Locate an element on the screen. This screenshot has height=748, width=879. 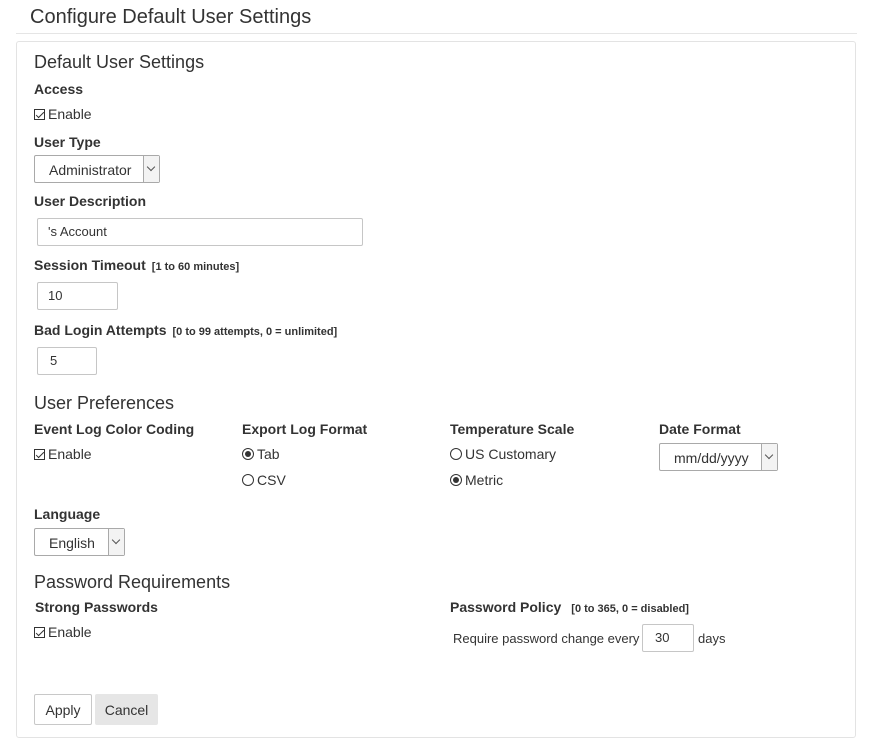
session-timeout-hint: [1 to 60 minutes] is located at coordinates (195, 267).